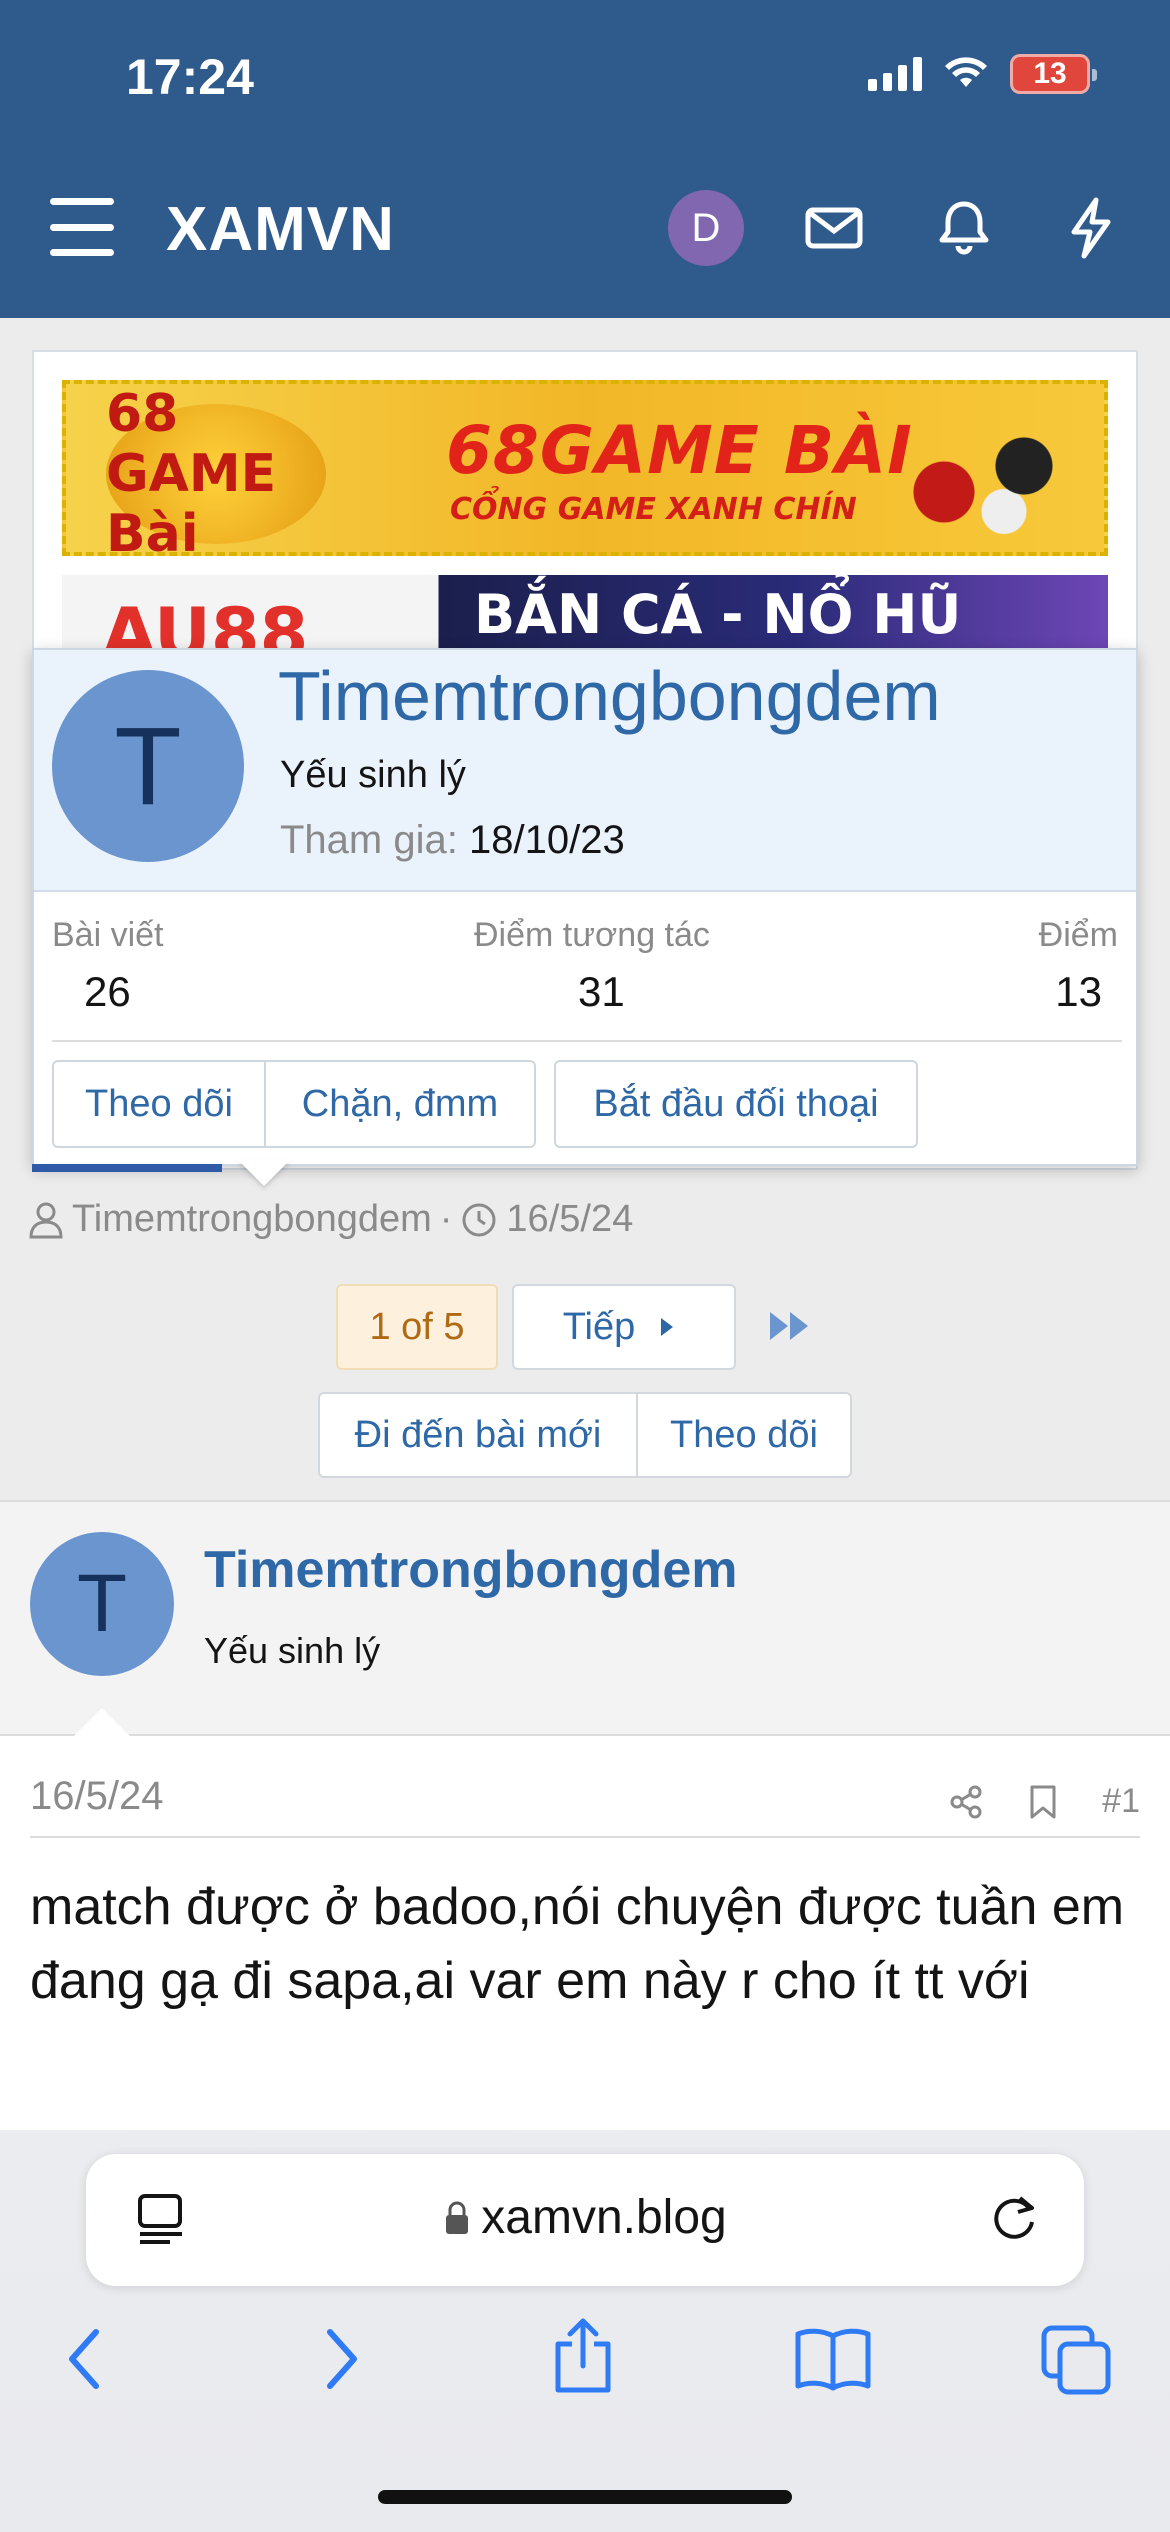 The image size is (1170, 2532). I want to click on forward-icon, so click(340, 2359).